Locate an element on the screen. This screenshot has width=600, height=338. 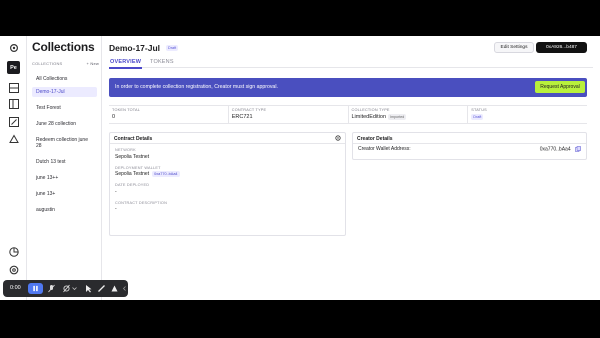
deployment-wallet-value: Sepolia Testnet 0xa770..bAa4 is located at coordinates (147, 174).